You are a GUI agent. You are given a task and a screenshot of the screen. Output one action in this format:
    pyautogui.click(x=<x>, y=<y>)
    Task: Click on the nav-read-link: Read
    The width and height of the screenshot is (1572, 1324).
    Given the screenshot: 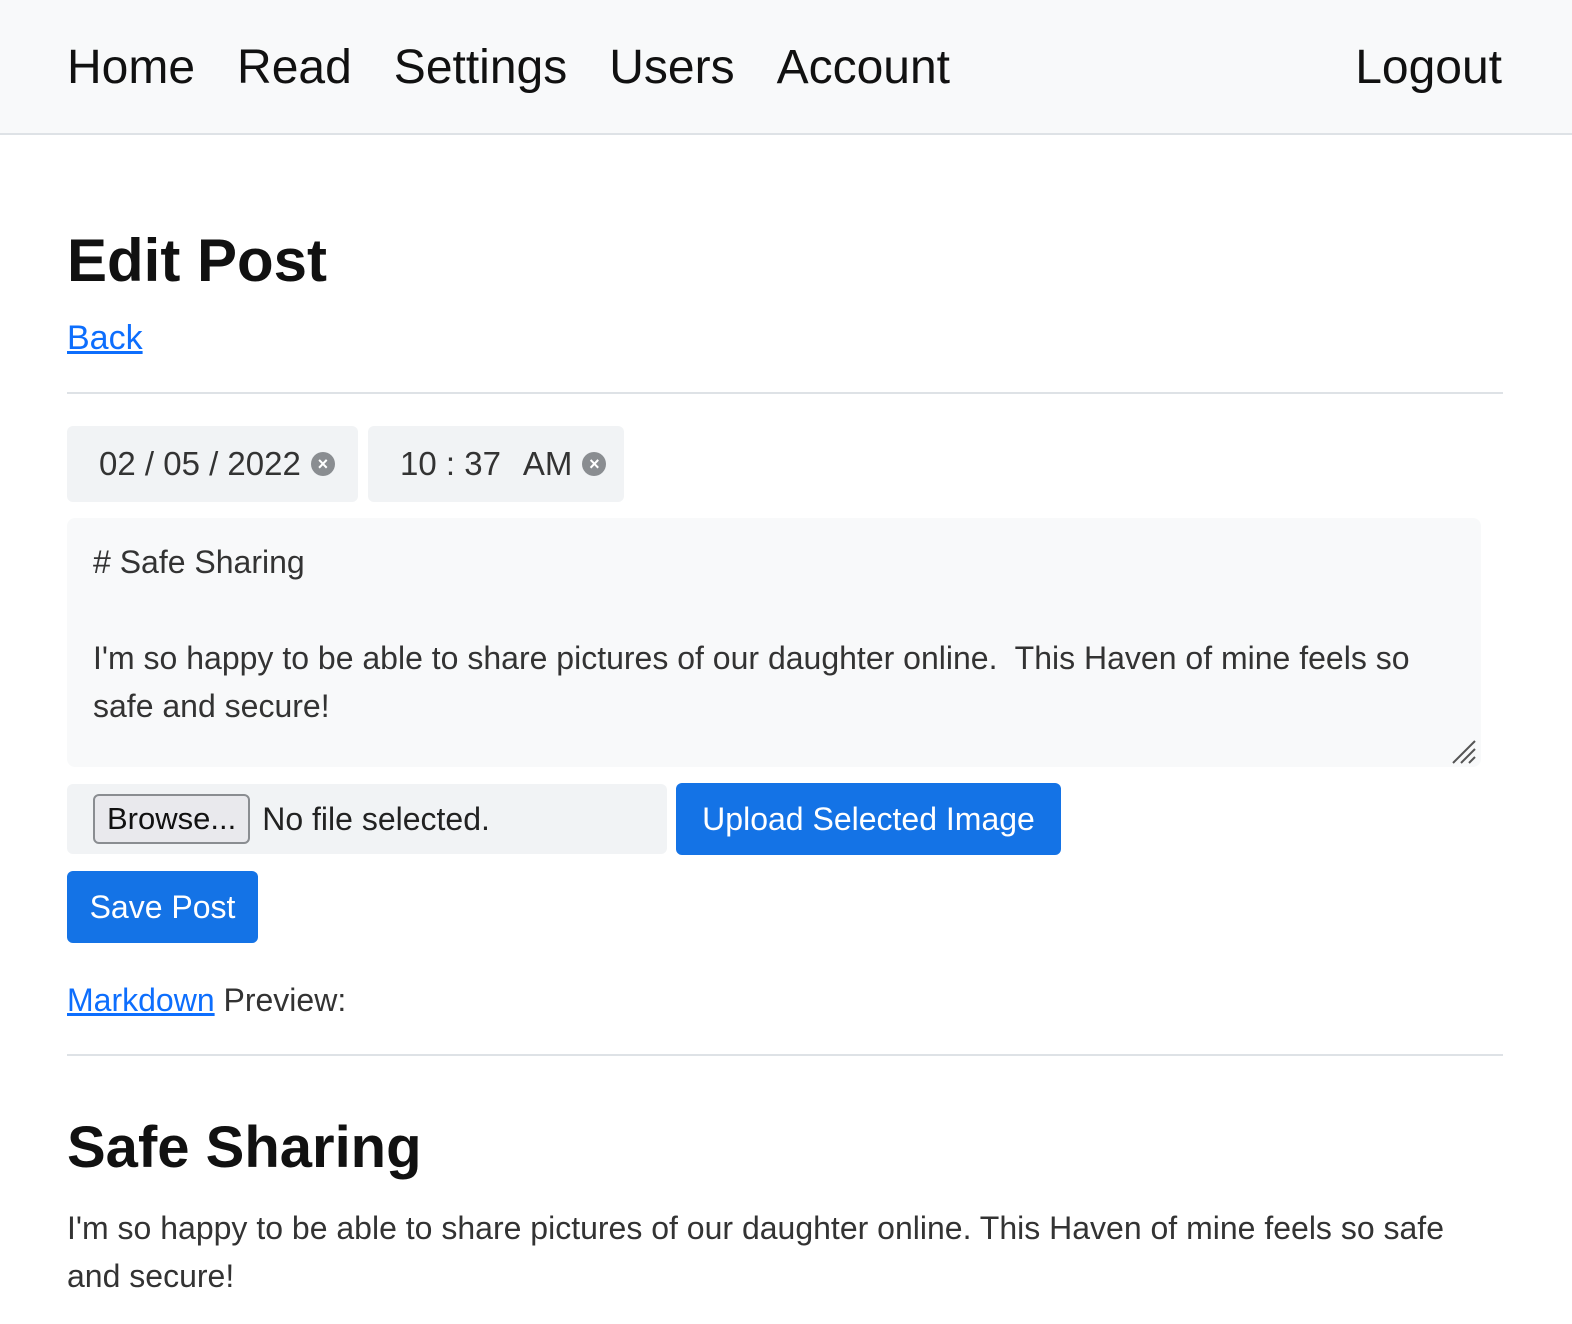 What is the action you would take?
    pyautogui.click(x=294, y=68)
    